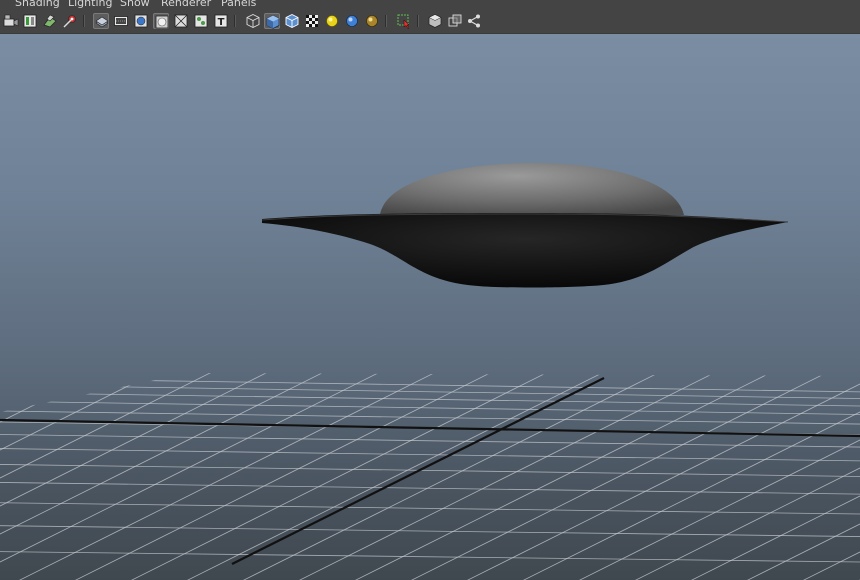 This screenshot has height=580, width=860. What do you see at coordinates (70, 21) in the screenshot?
I see `image-plane-icon` at bounding box center [70, 21].